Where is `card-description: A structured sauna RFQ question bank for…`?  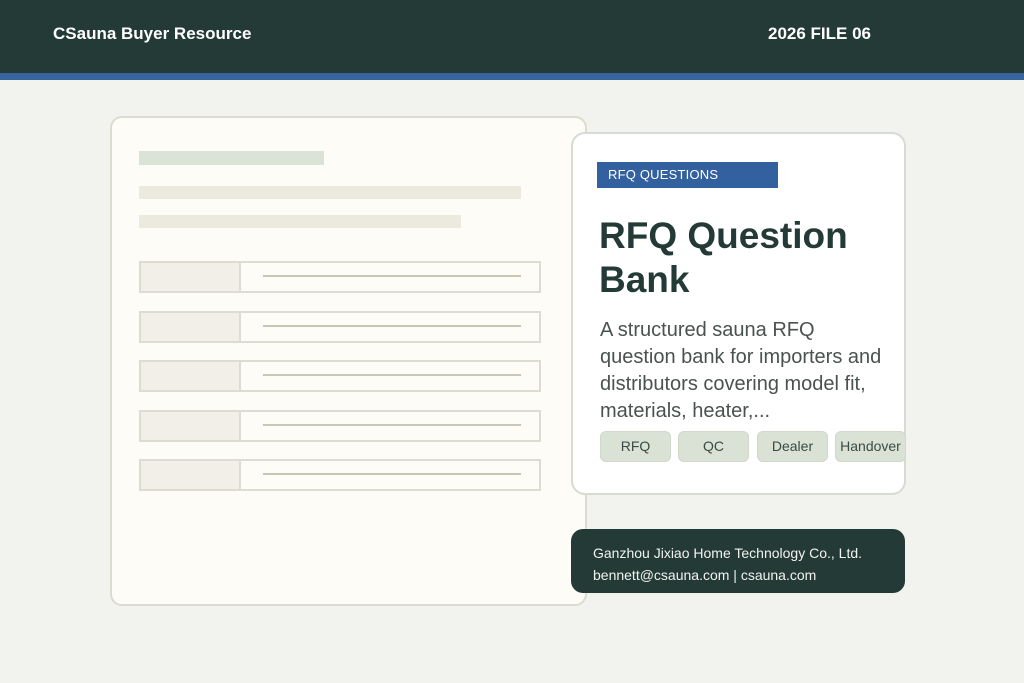 card-description: A structured sauna RFQ question bank for… is located at coordinates (741, 370).